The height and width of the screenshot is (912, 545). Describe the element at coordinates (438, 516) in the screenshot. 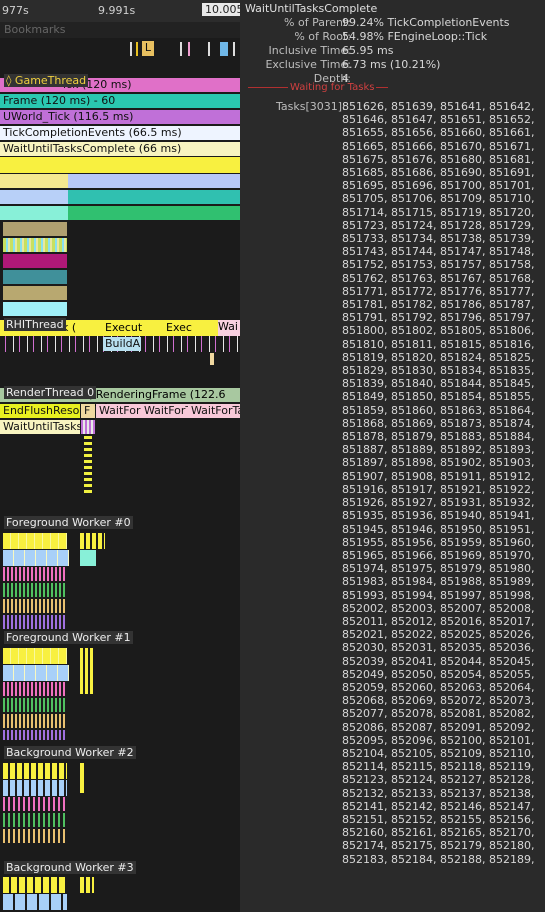

I see `task-id-line: 851935, 851936, 851940, 851941,` at that location.